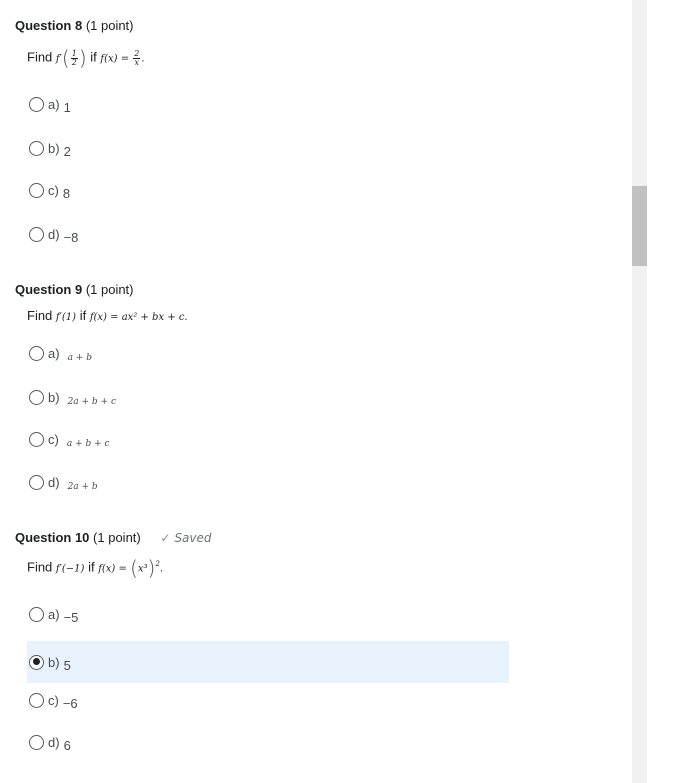 The height and width of the screenshot is (783, 694). What do you see at coordinates (71, 617) in the screenshot?
I see `option-value: −5` at bounding box center [71, 617].